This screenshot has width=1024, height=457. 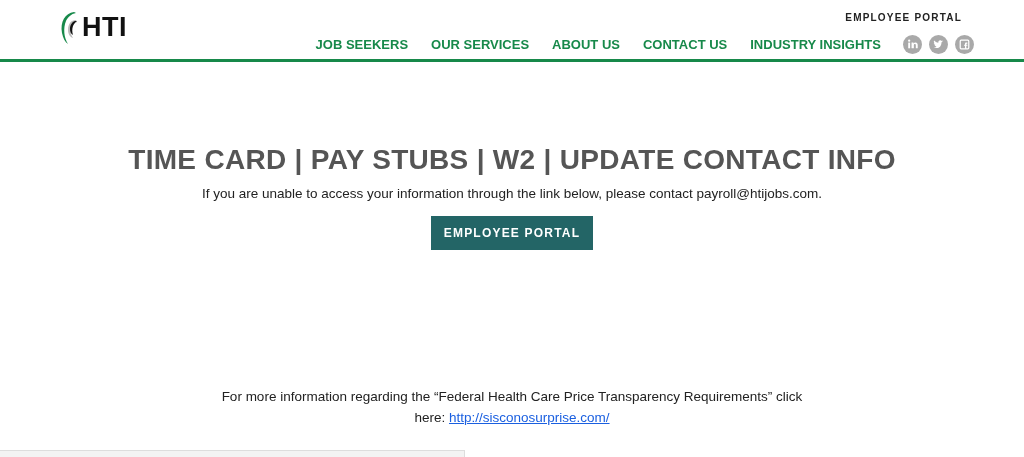 I want to click on employee-portal-button: EMPLOYEE PORTAL, so click(x=512, y=233).